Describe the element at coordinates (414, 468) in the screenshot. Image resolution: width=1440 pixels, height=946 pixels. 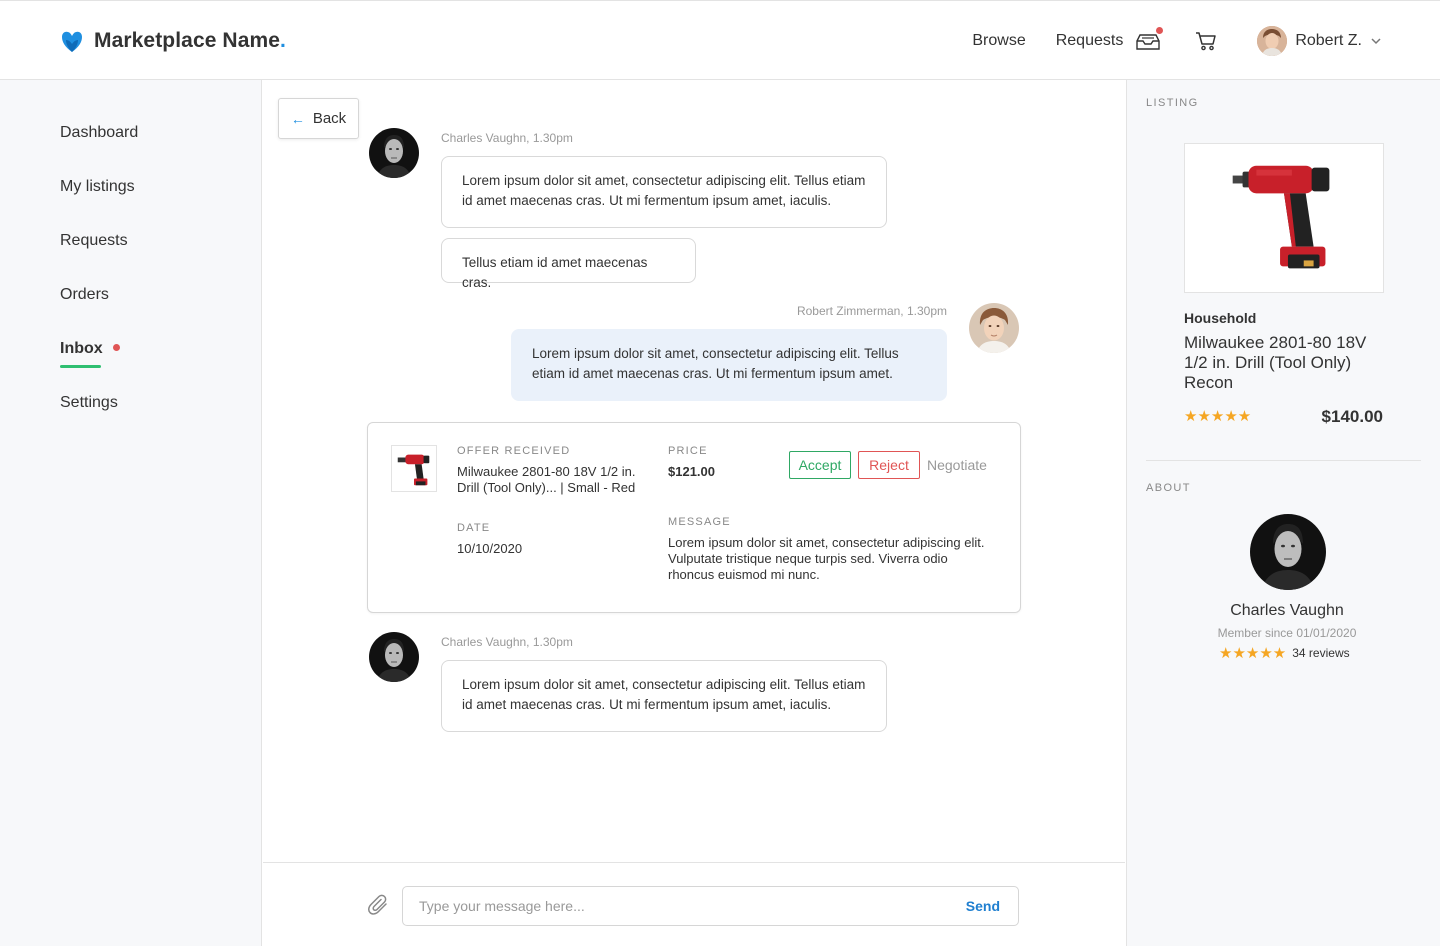
I see `offer-product-thumbnail` at that location.